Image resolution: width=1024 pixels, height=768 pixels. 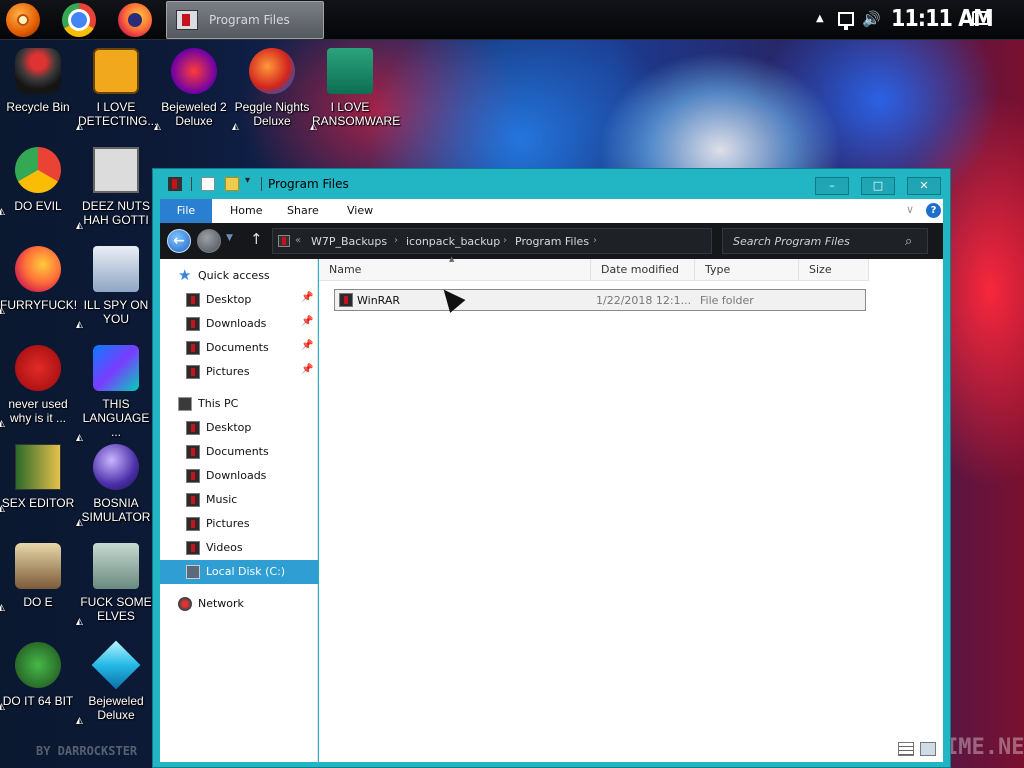 I want to click on nav-item-label: Quick access, so click(x=234, y=275).